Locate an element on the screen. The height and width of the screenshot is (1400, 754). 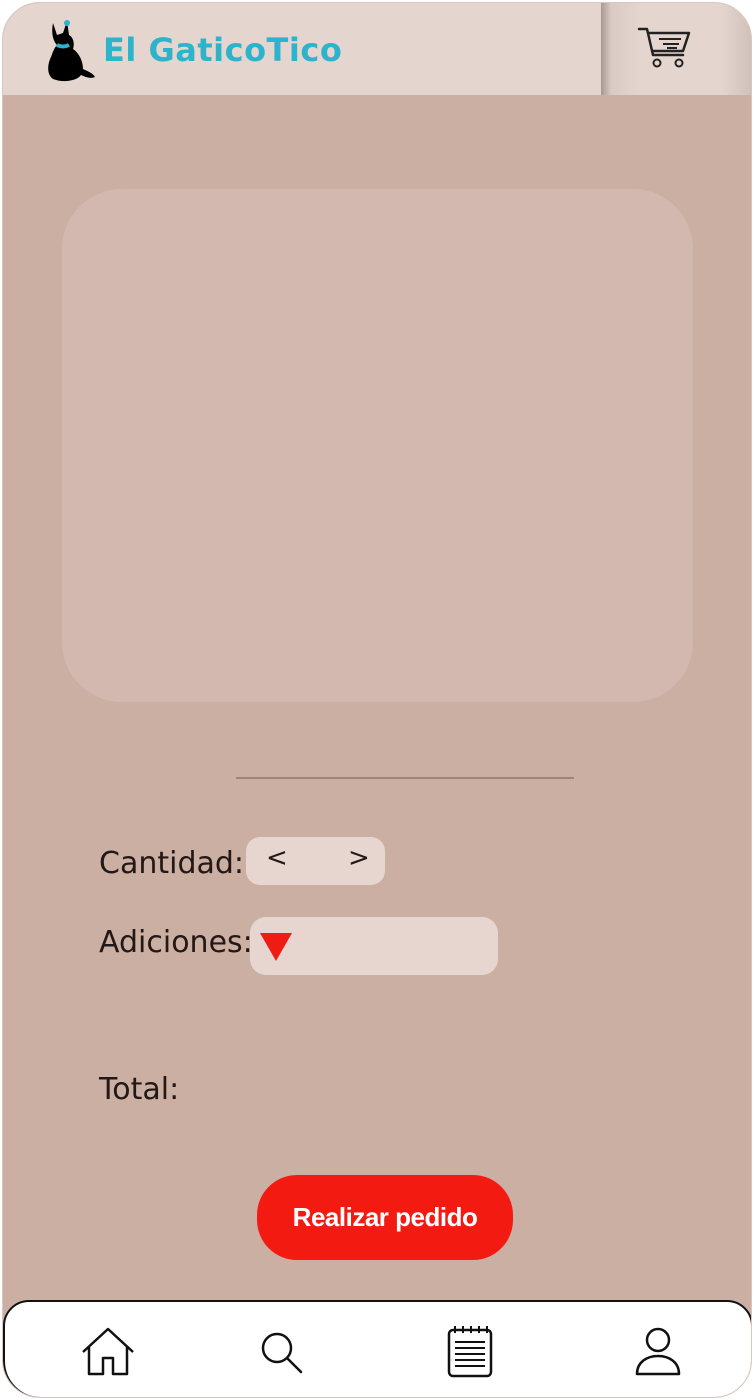
home-icon is located at coordinates (108, 1351).